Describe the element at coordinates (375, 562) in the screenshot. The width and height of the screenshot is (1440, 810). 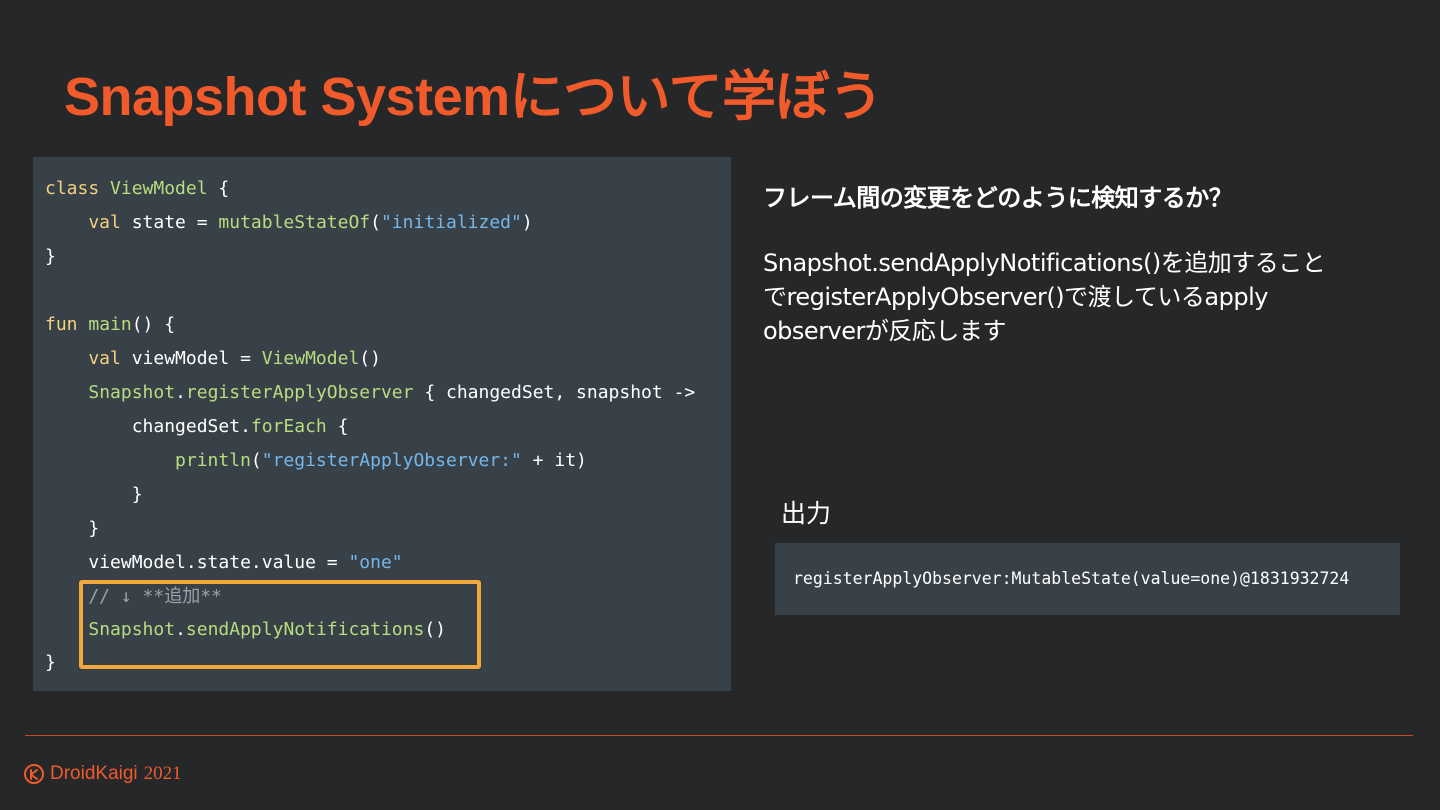
I see `code-token: "one"` at that location.